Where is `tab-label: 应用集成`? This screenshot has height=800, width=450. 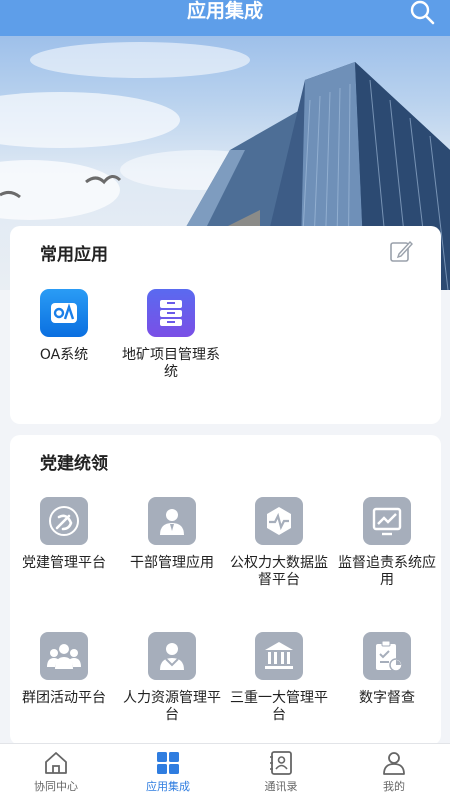
tab-label: 应用集成 is located at coordinates (168, 786).